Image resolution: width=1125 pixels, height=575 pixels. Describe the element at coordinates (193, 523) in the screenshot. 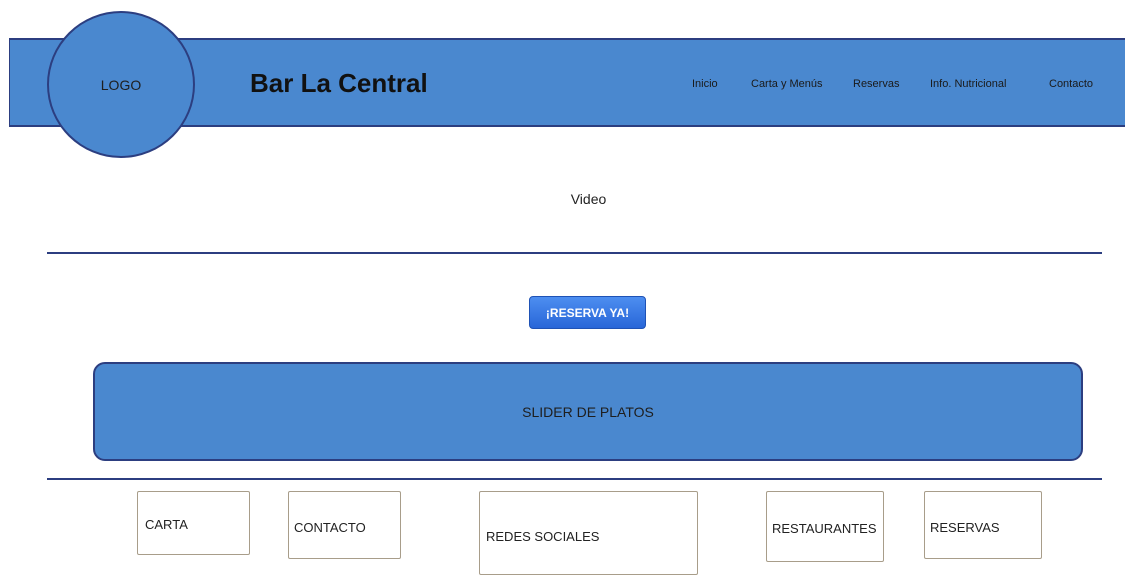

I see `footer-box-carta: CARTA` at that location.